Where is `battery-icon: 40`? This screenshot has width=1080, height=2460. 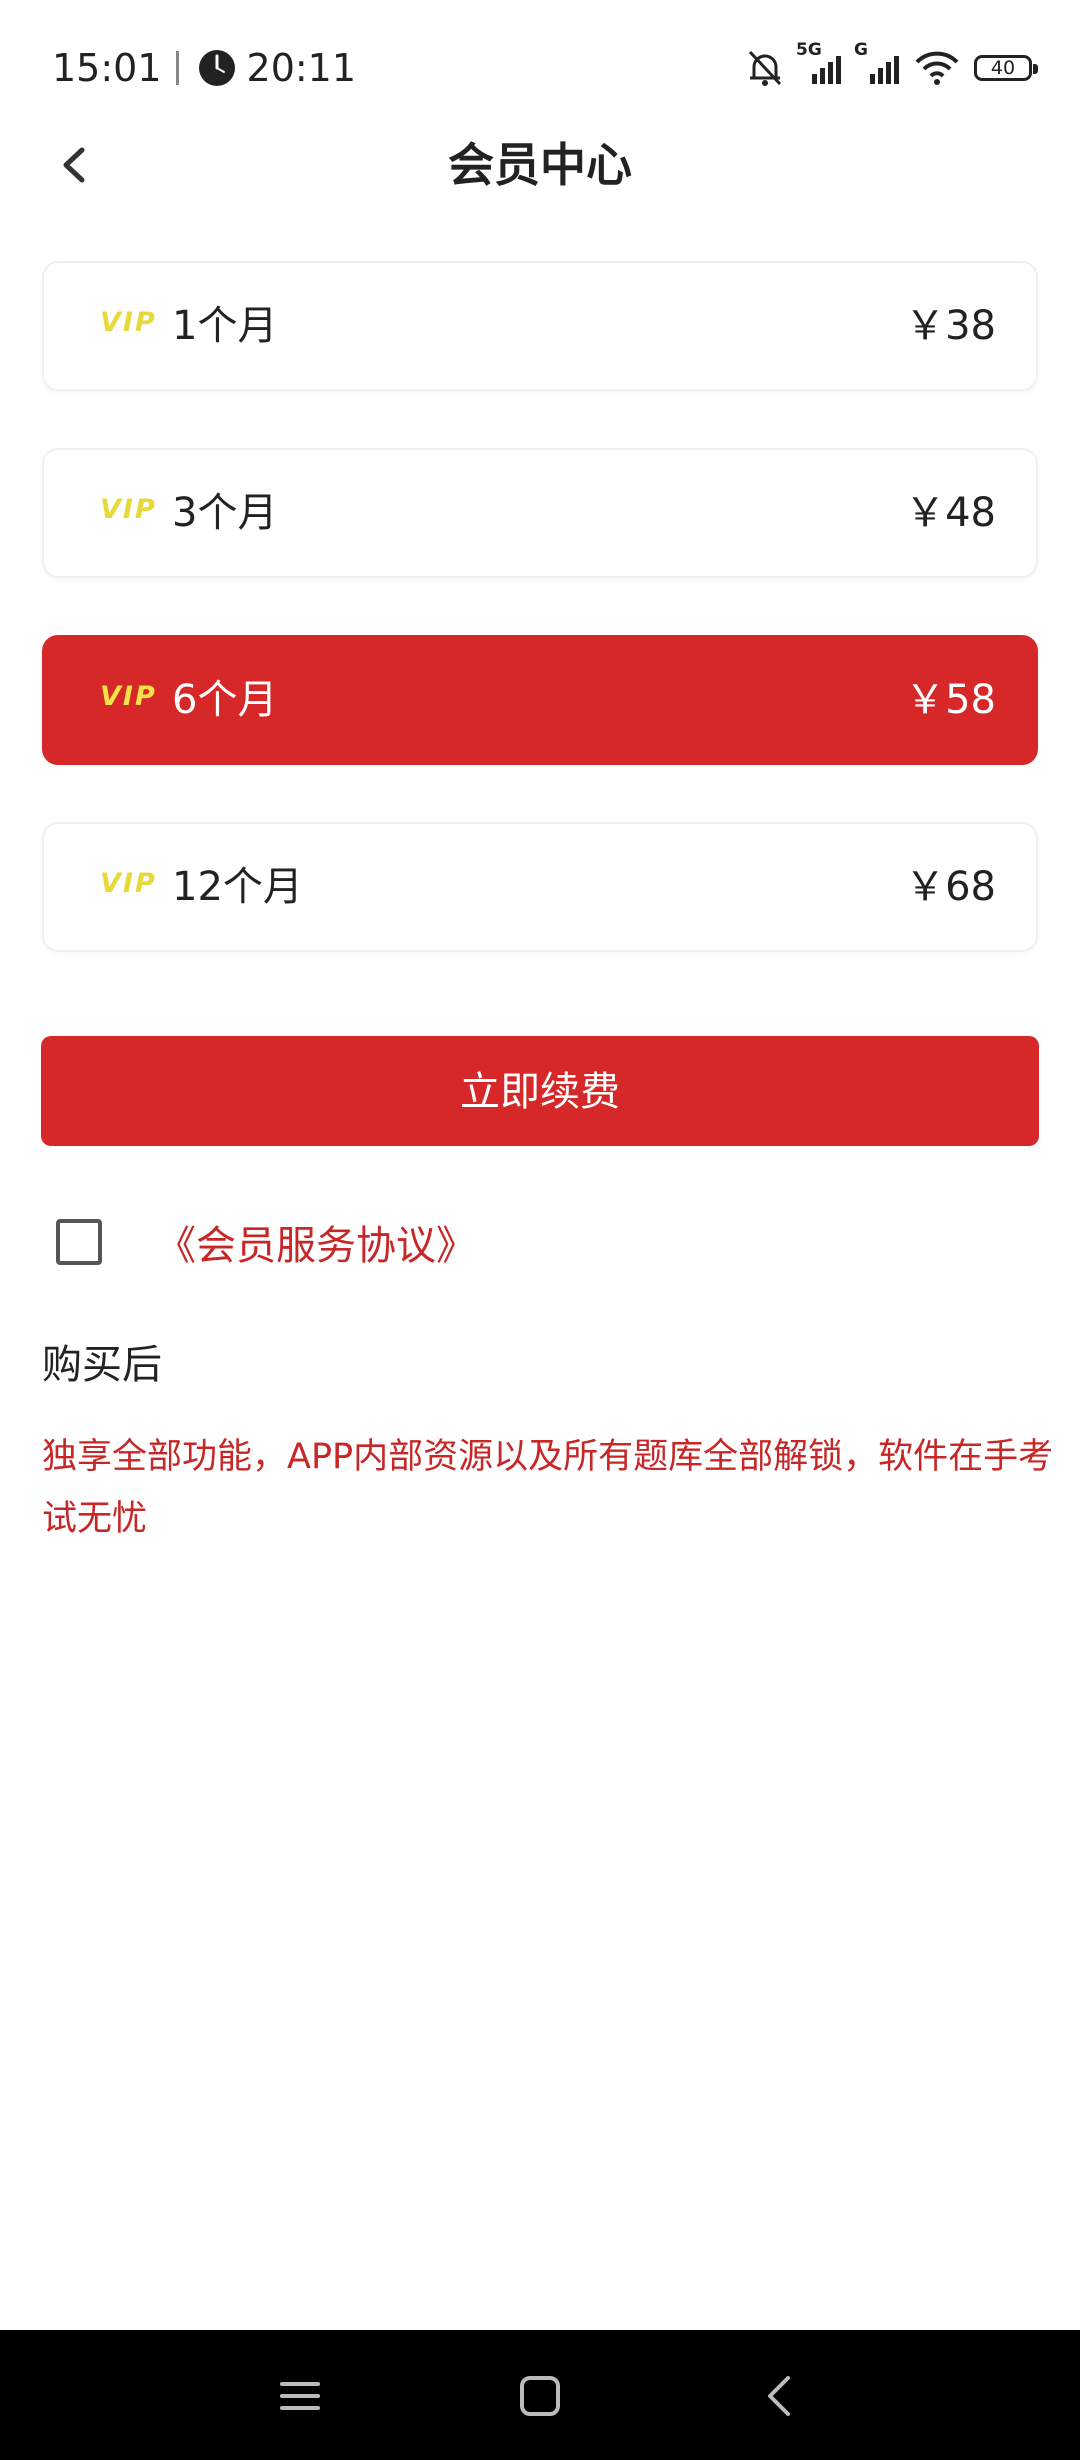 battery-icon: 40 is located at coordinates (1006, 68).